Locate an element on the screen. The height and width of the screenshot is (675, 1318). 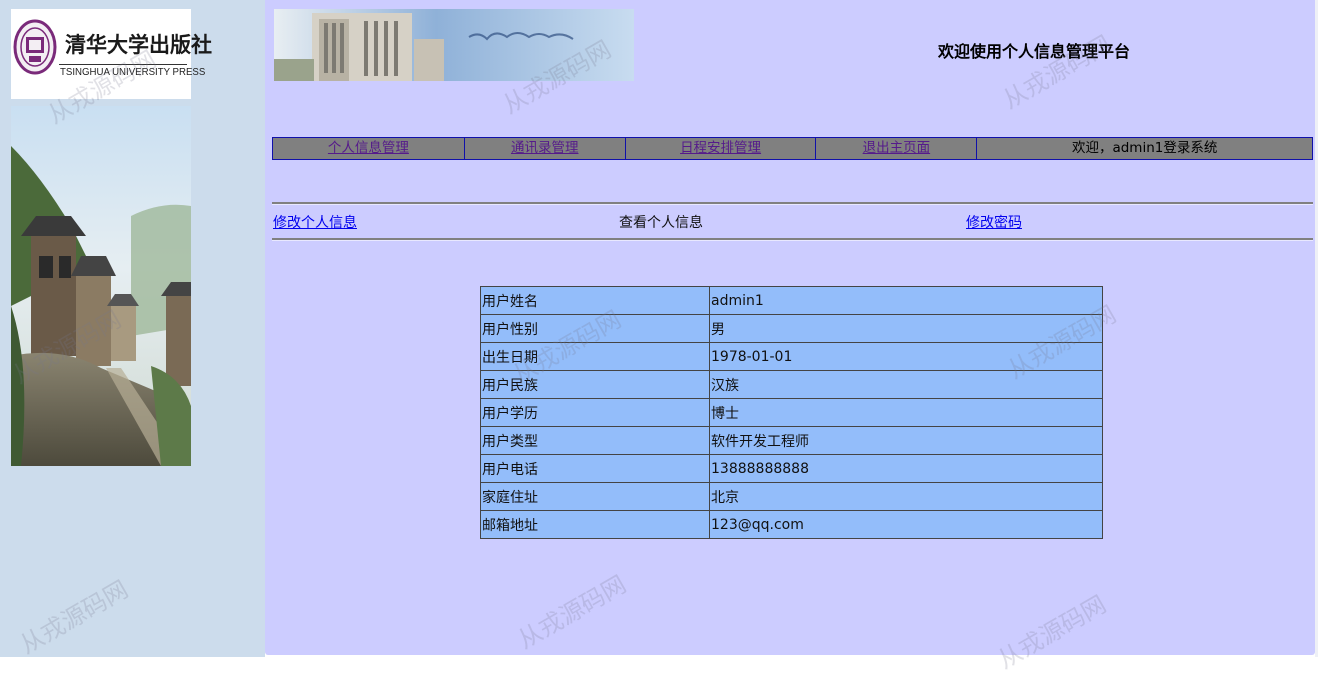
publisher-logo: 清华大学出版社 TSINGHUA UNIVERSITY PRESS is located at coordinates (111, 54).